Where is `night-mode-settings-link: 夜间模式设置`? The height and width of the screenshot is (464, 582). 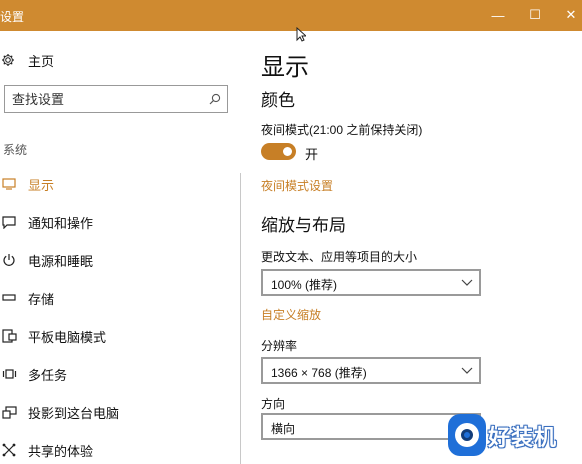
night-mode-settings-link: 夜间模式设置 is located at coordinates (297, 185).